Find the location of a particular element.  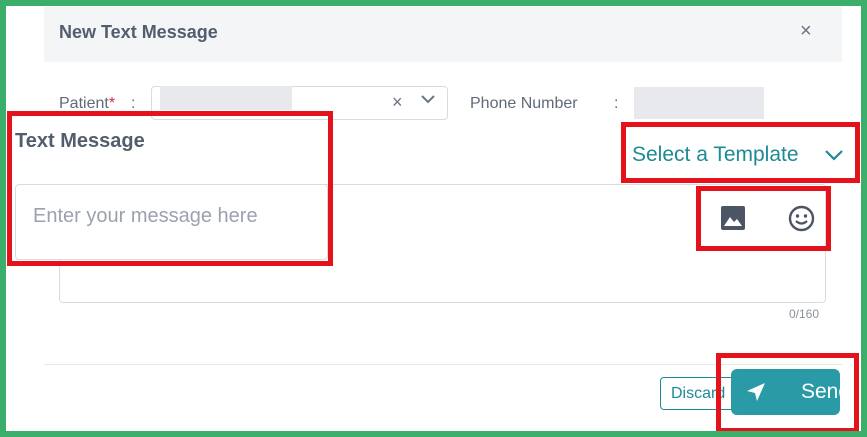

phone-number-redacted is located at coordinates (699, 103).